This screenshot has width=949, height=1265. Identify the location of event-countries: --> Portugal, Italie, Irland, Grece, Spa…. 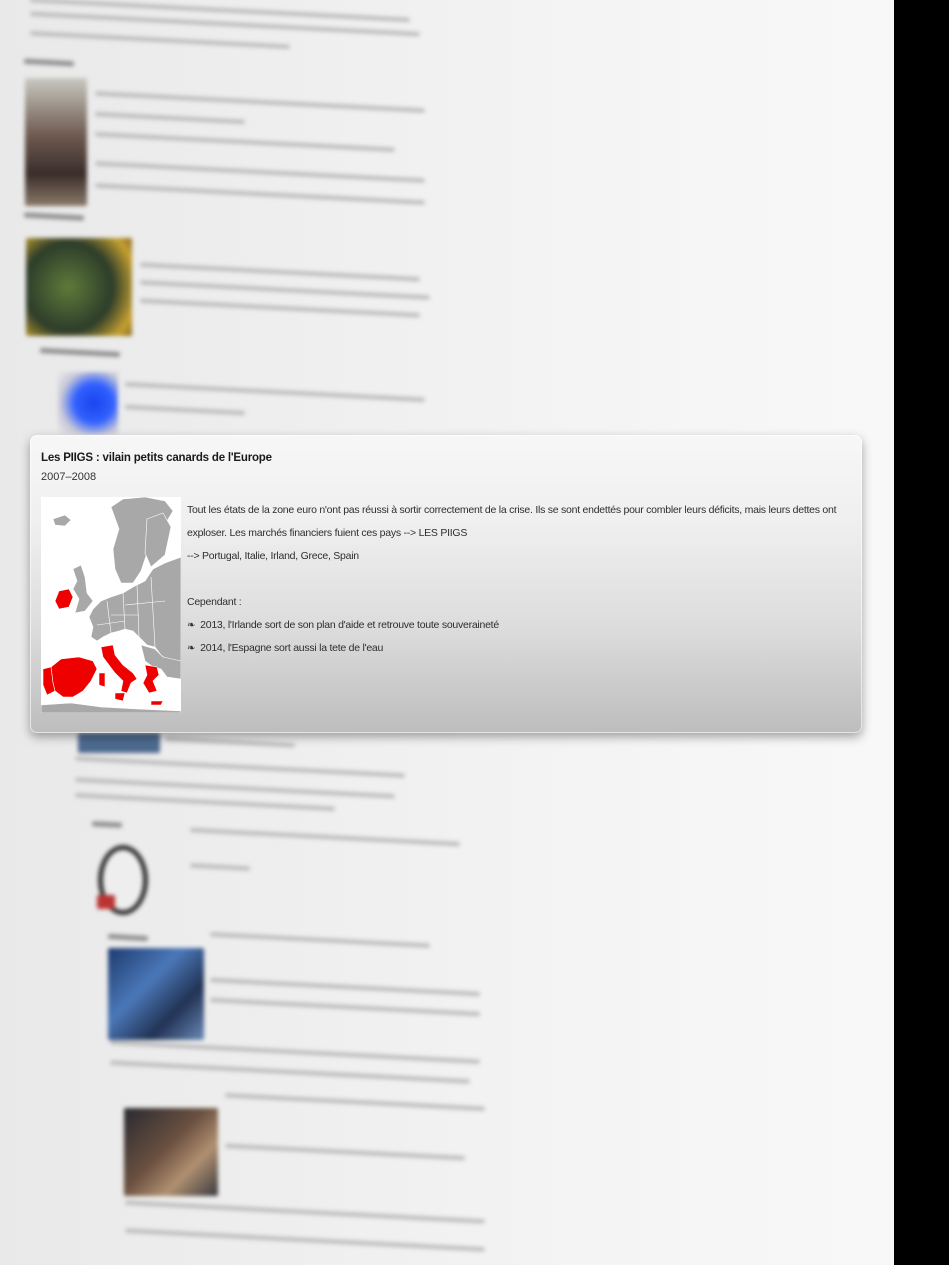
(273, 556).